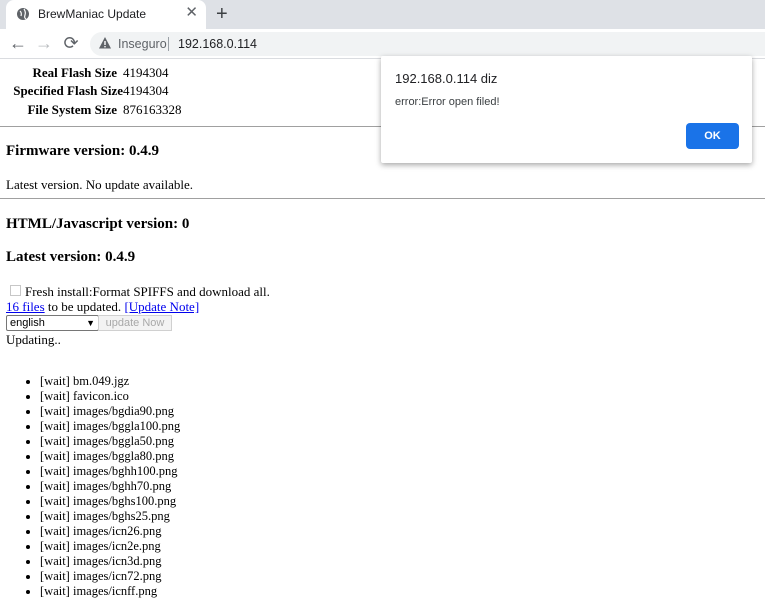 The height and width of the screenshot is (600, 765). What do you see at coordinates (142, 44) in the screenshot?
I see `security-label: Inseguro` at bounding box center [142, 44].